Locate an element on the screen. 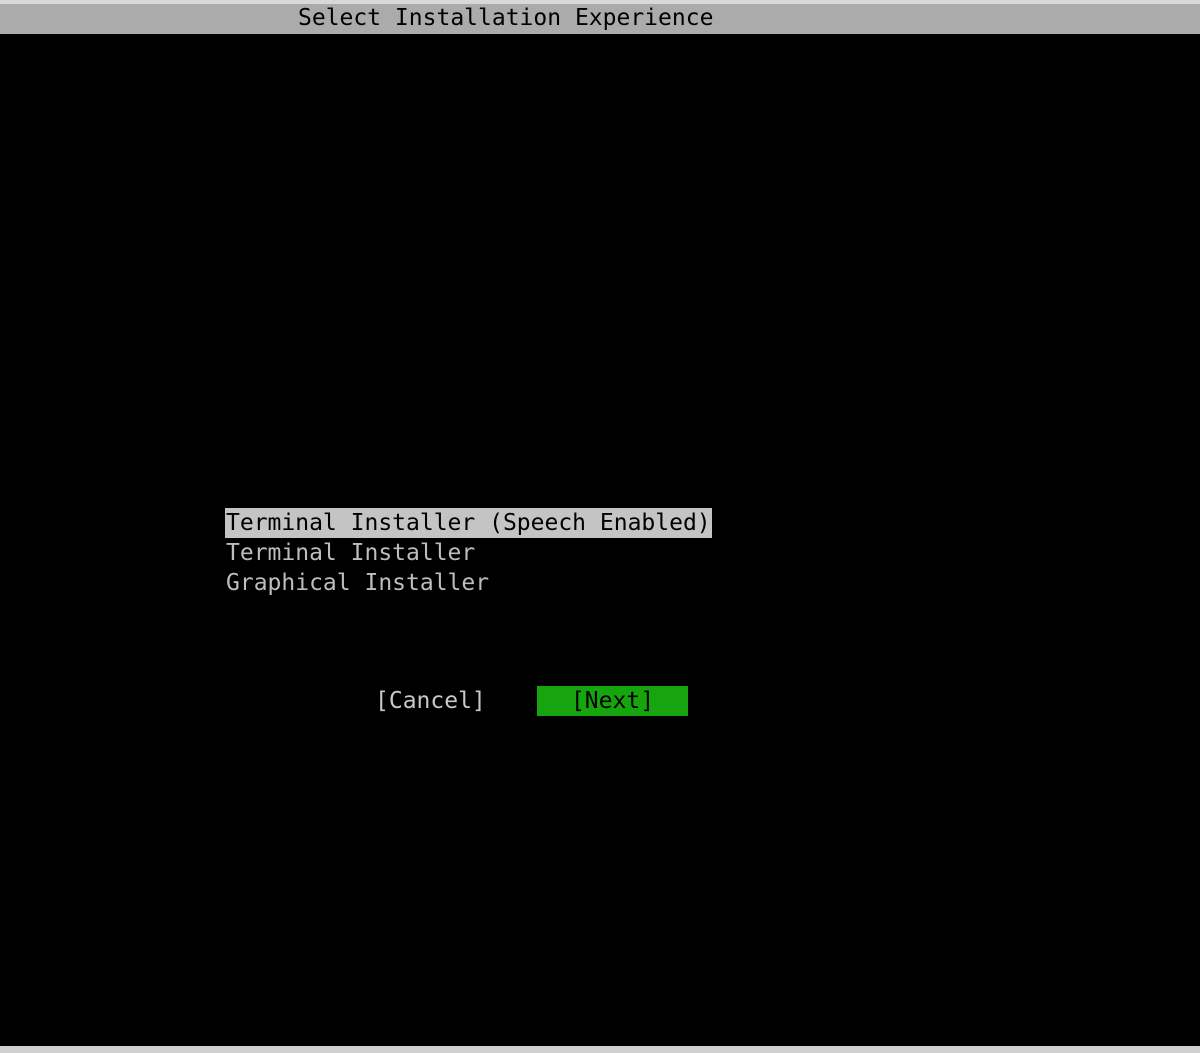  title-bar: Select Installation Experience is located at coordinates (600, 17).